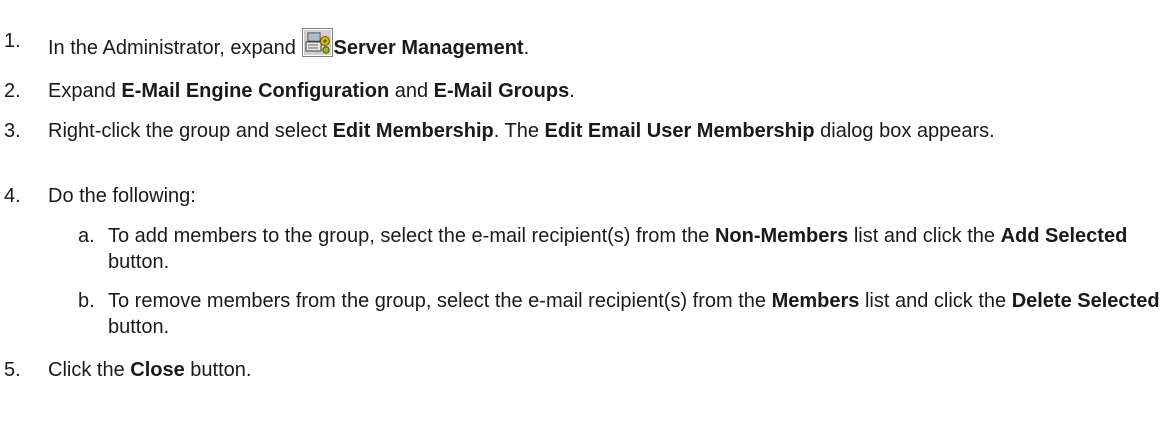 This screenshot has width=1168, height=434. Describe the element at coordinates (12, 370) in the screenshot. I see `step-number: 5.` at that location.